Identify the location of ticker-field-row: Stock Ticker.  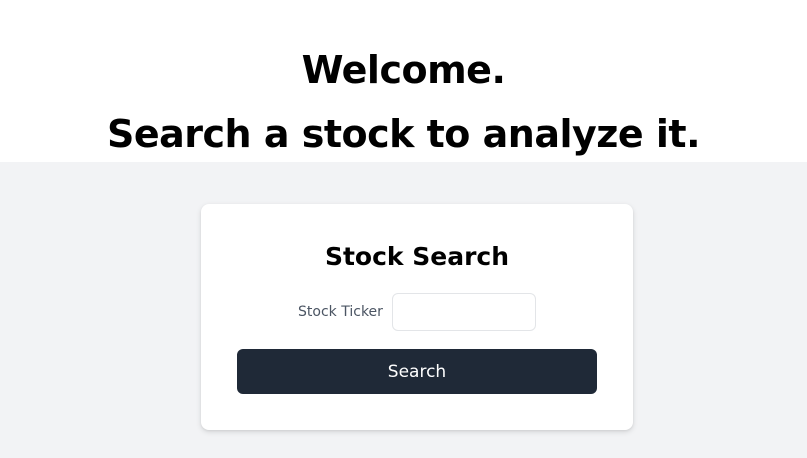
(417, 312).